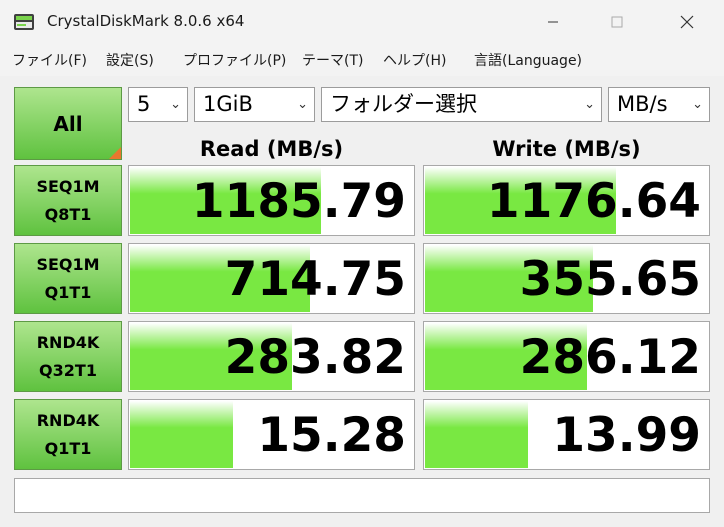 Image resolution: width=724 pixels, height=527 pixels. I want to click on unit-value: MB/s, so click(642, 104).